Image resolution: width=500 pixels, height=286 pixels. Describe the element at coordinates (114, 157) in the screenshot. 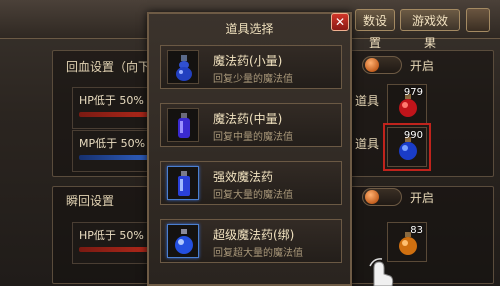

I see `mp-threshold-bar` at that location.